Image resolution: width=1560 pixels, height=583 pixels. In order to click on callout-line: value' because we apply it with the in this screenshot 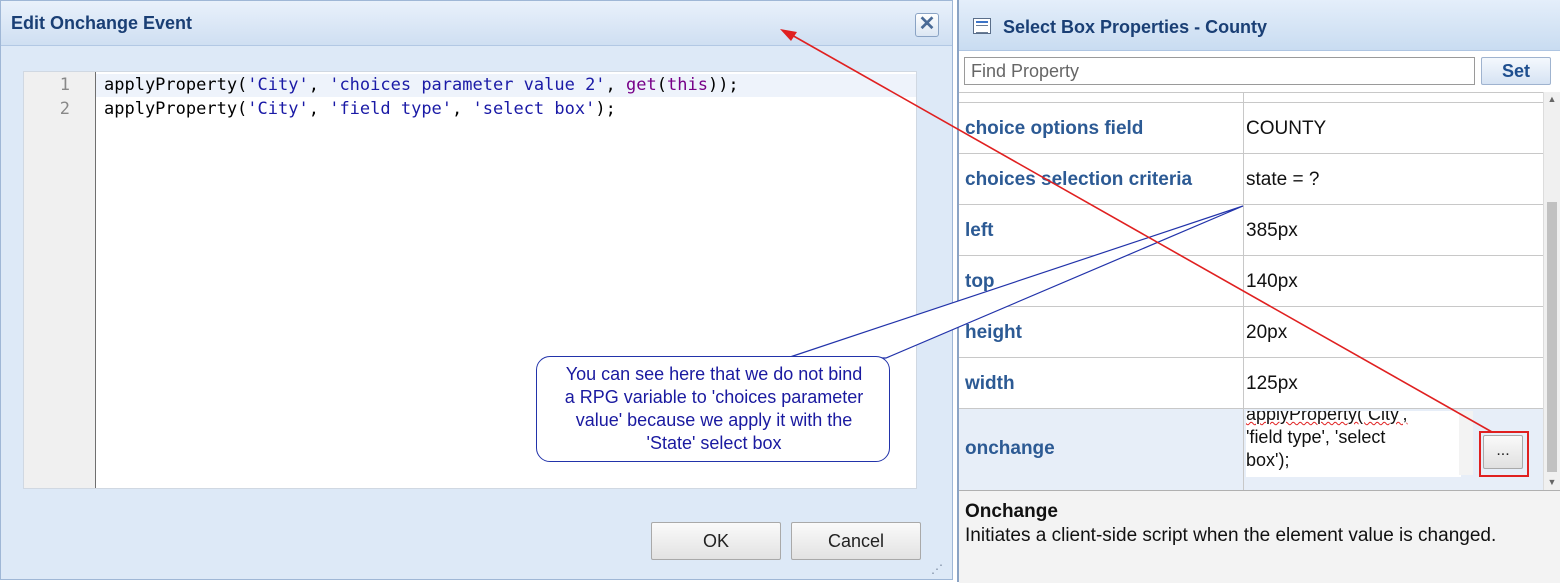, I will do `click(714, 420)`.